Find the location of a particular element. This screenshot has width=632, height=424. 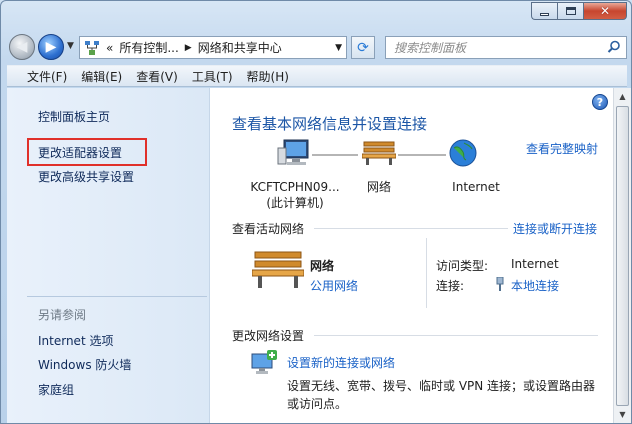

help-button: ? is located at coordinates (600, 102).